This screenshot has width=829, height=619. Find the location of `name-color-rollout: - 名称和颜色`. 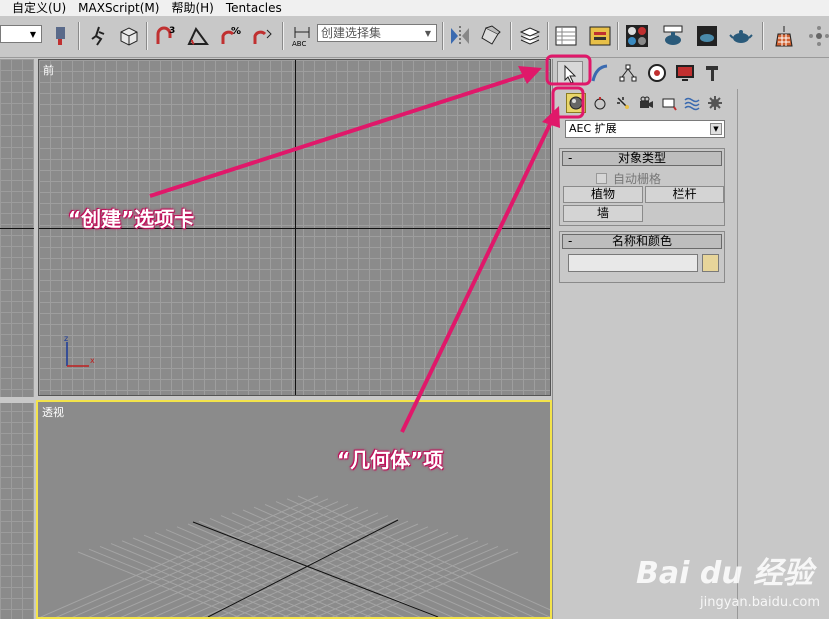

name-color-rollout: - 名称和颜色 is located at coordinates (642, 257).